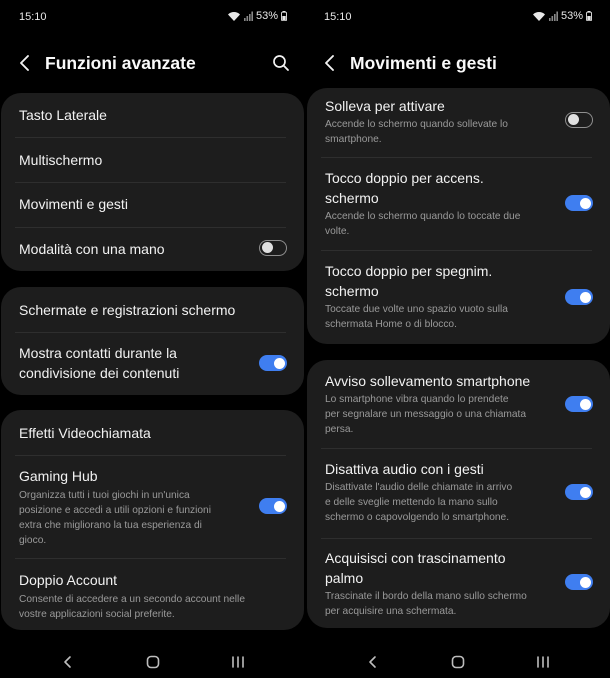 Image resolution: width=610 pixels, height=678 pixels. I want to click on list-item-modalita-una-mano: Modalità con una mano, so click(152, 249).